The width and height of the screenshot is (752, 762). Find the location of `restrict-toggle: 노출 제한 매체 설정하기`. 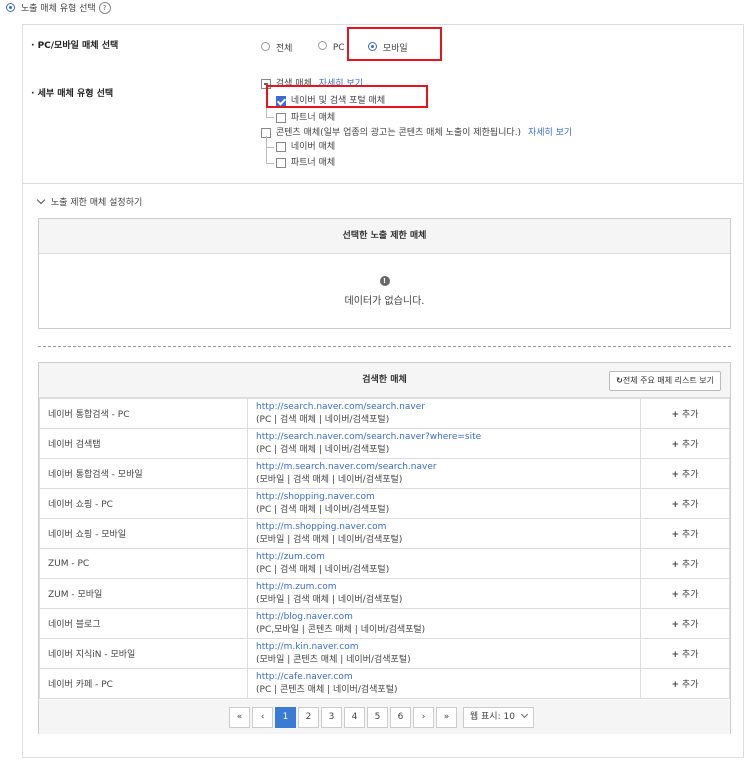

restrict-toggle: 노출 제한 매체 설정하기 is located at coordinates (89, 201).